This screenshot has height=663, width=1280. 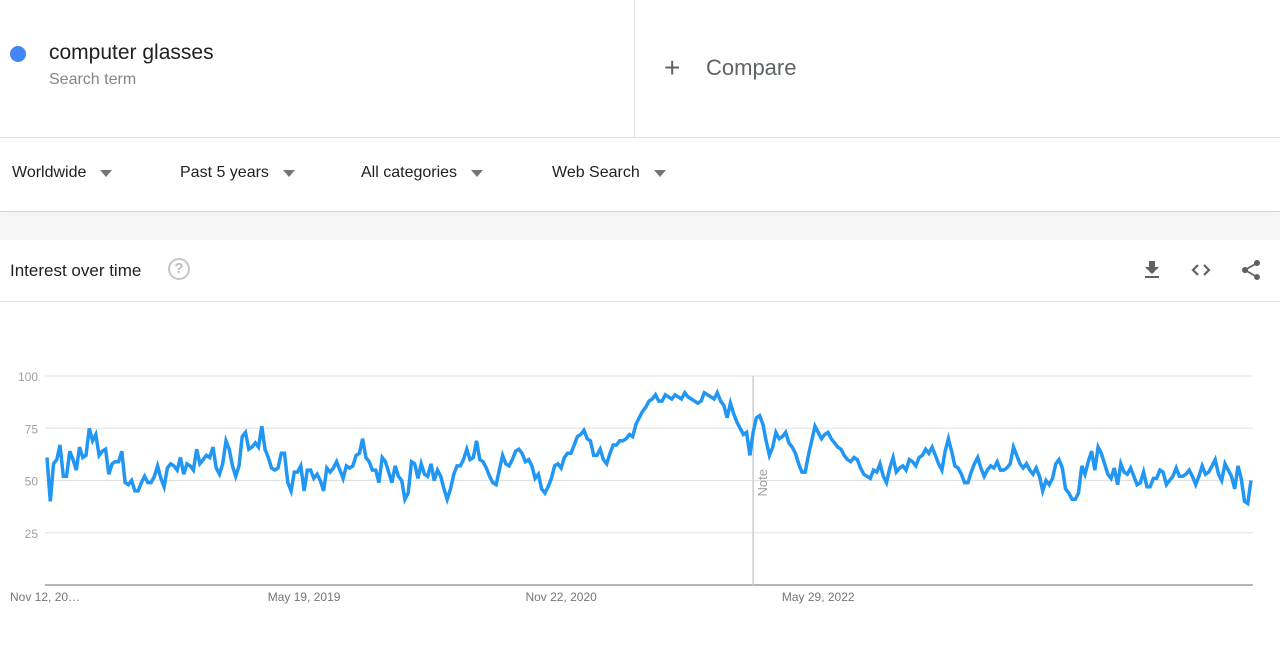 I want to click on filter-region: Worldwide, so click(x=62, y=173).